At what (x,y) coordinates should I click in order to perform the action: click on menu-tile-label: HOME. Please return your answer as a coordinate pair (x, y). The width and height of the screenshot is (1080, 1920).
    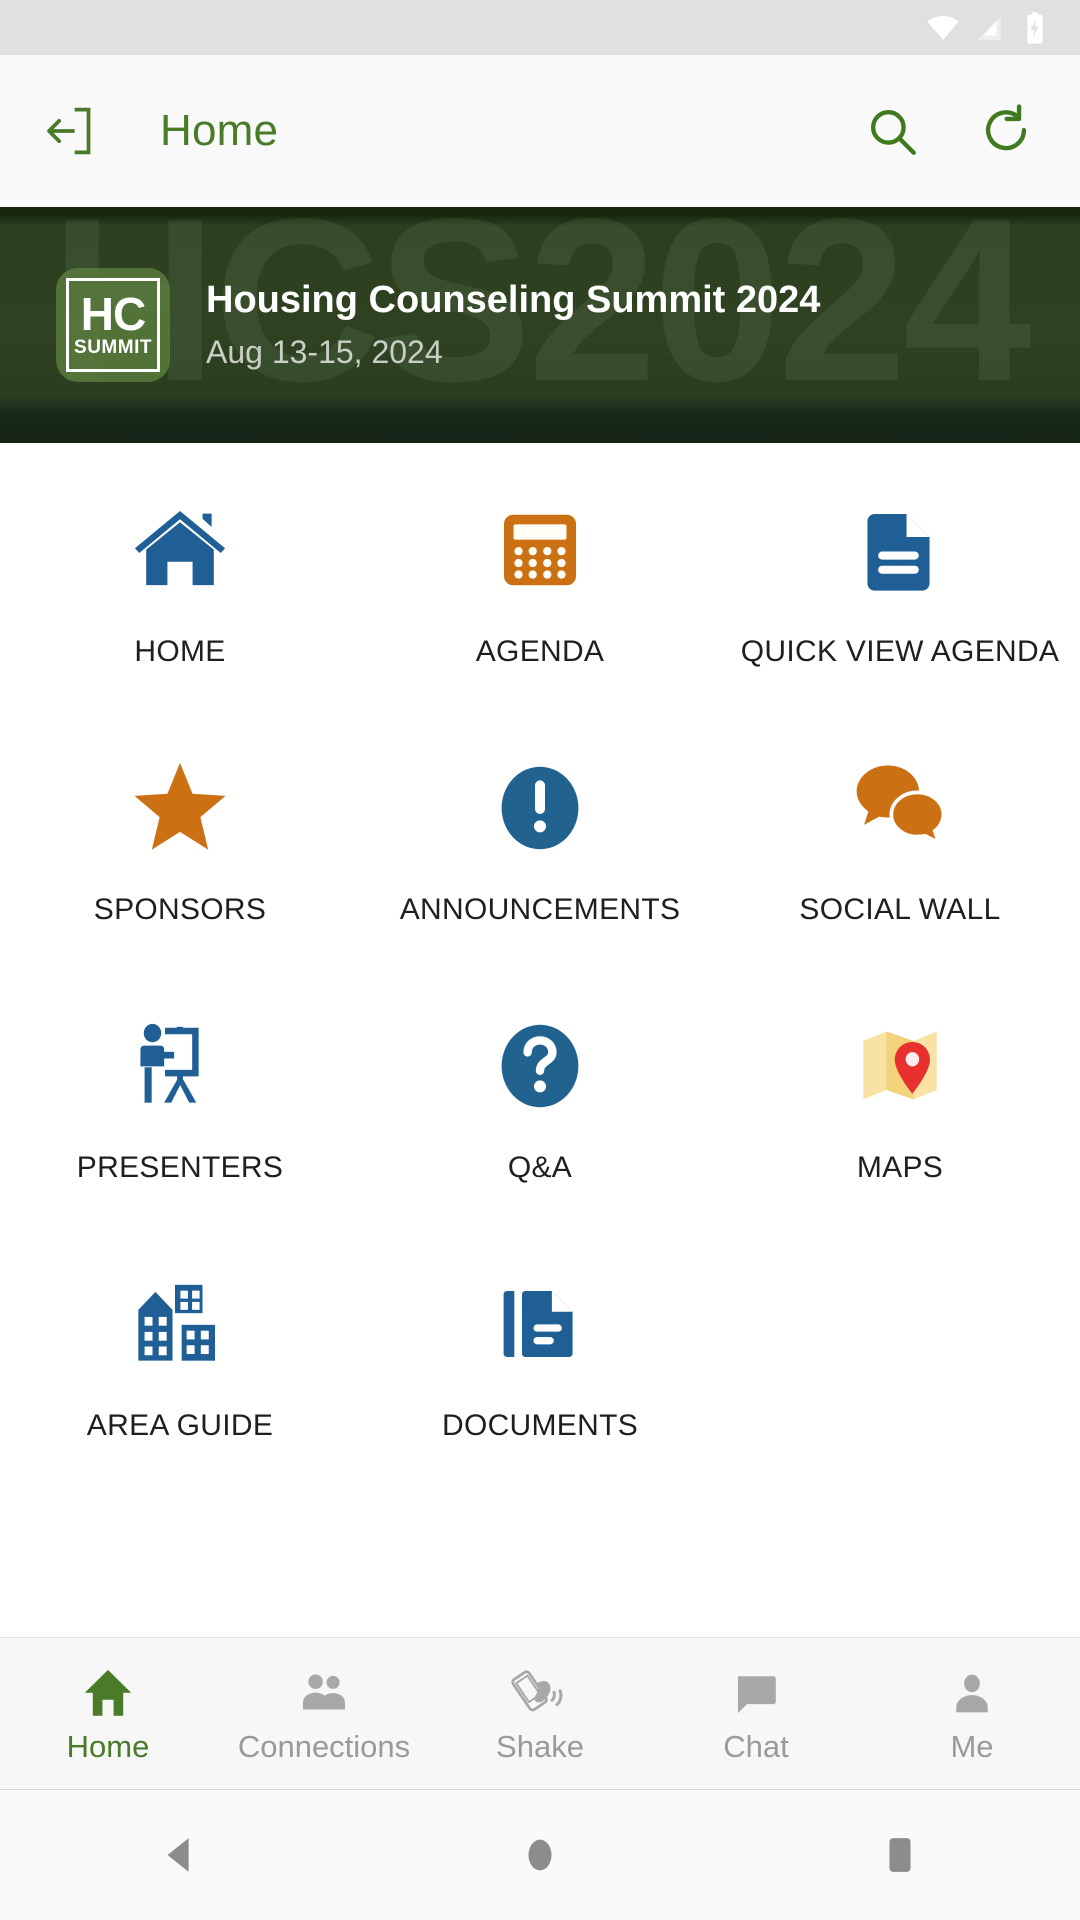
    Looking at the image, I should click on (180, 651).